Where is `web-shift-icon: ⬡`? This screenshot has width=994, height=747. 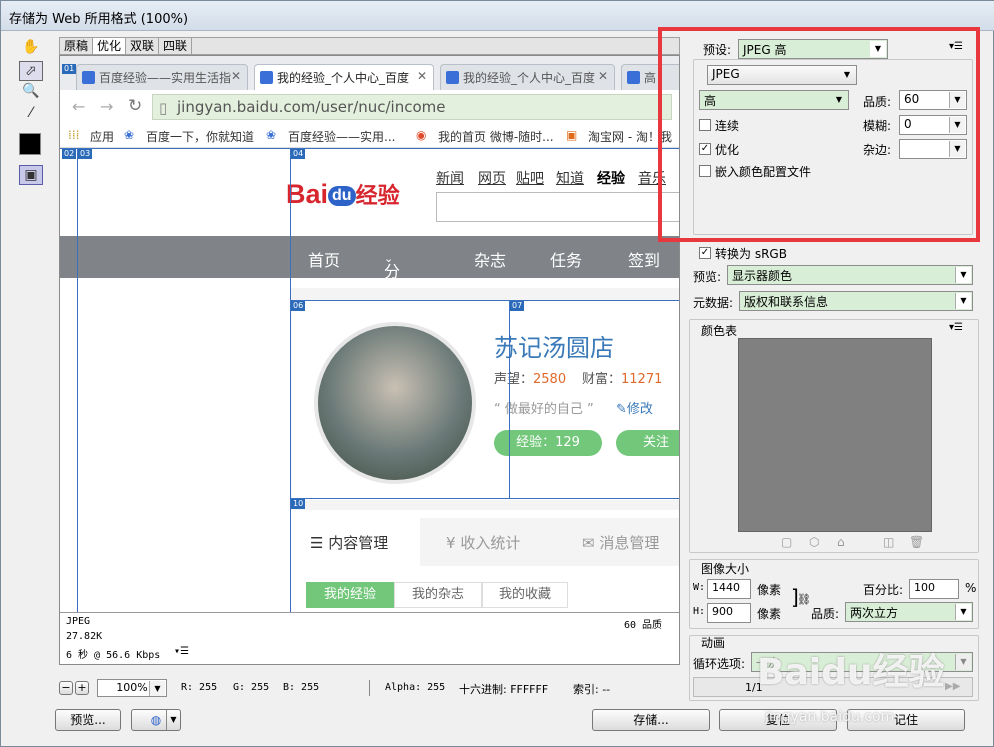 web-shift-icon: ⬡ is located at coordinates (814, 542).